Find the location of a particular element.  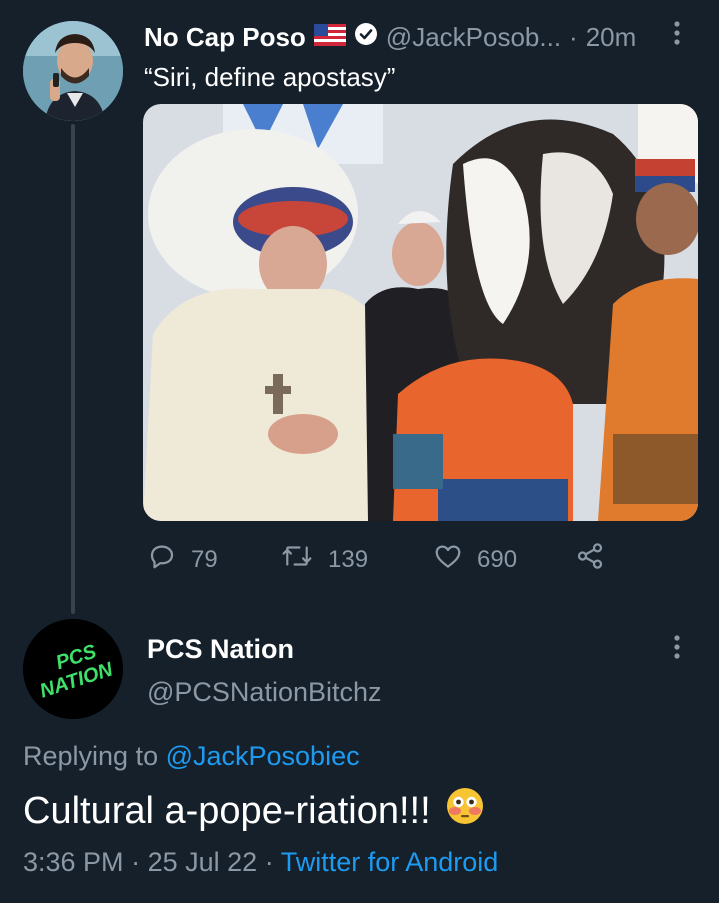

reply-source-link: Twitter for Android is located at coordinates (390, 862).